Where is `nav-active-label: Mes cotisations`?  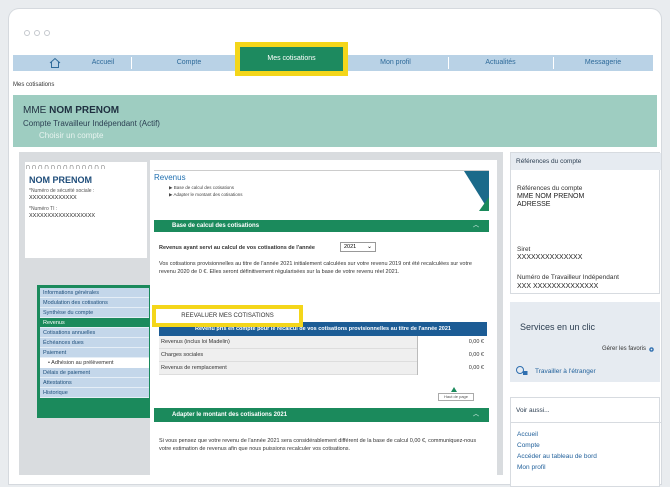
nav-active-label: Mes cotisations is located at coordinates (291, 58).